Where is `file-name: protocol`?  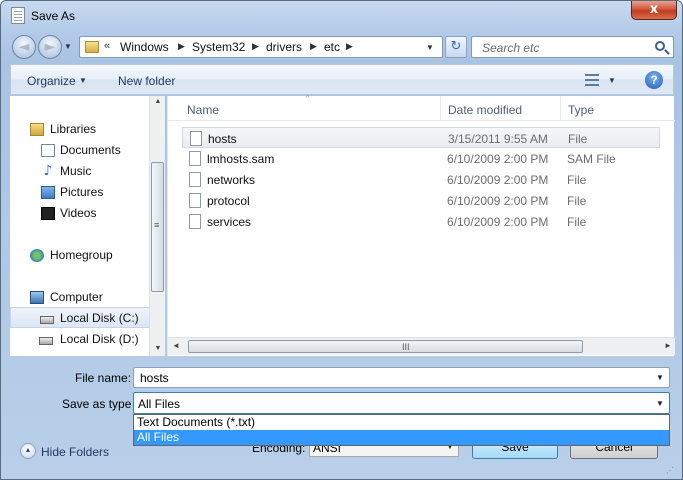 file-name: protocol is located at coordinates (228, 201).